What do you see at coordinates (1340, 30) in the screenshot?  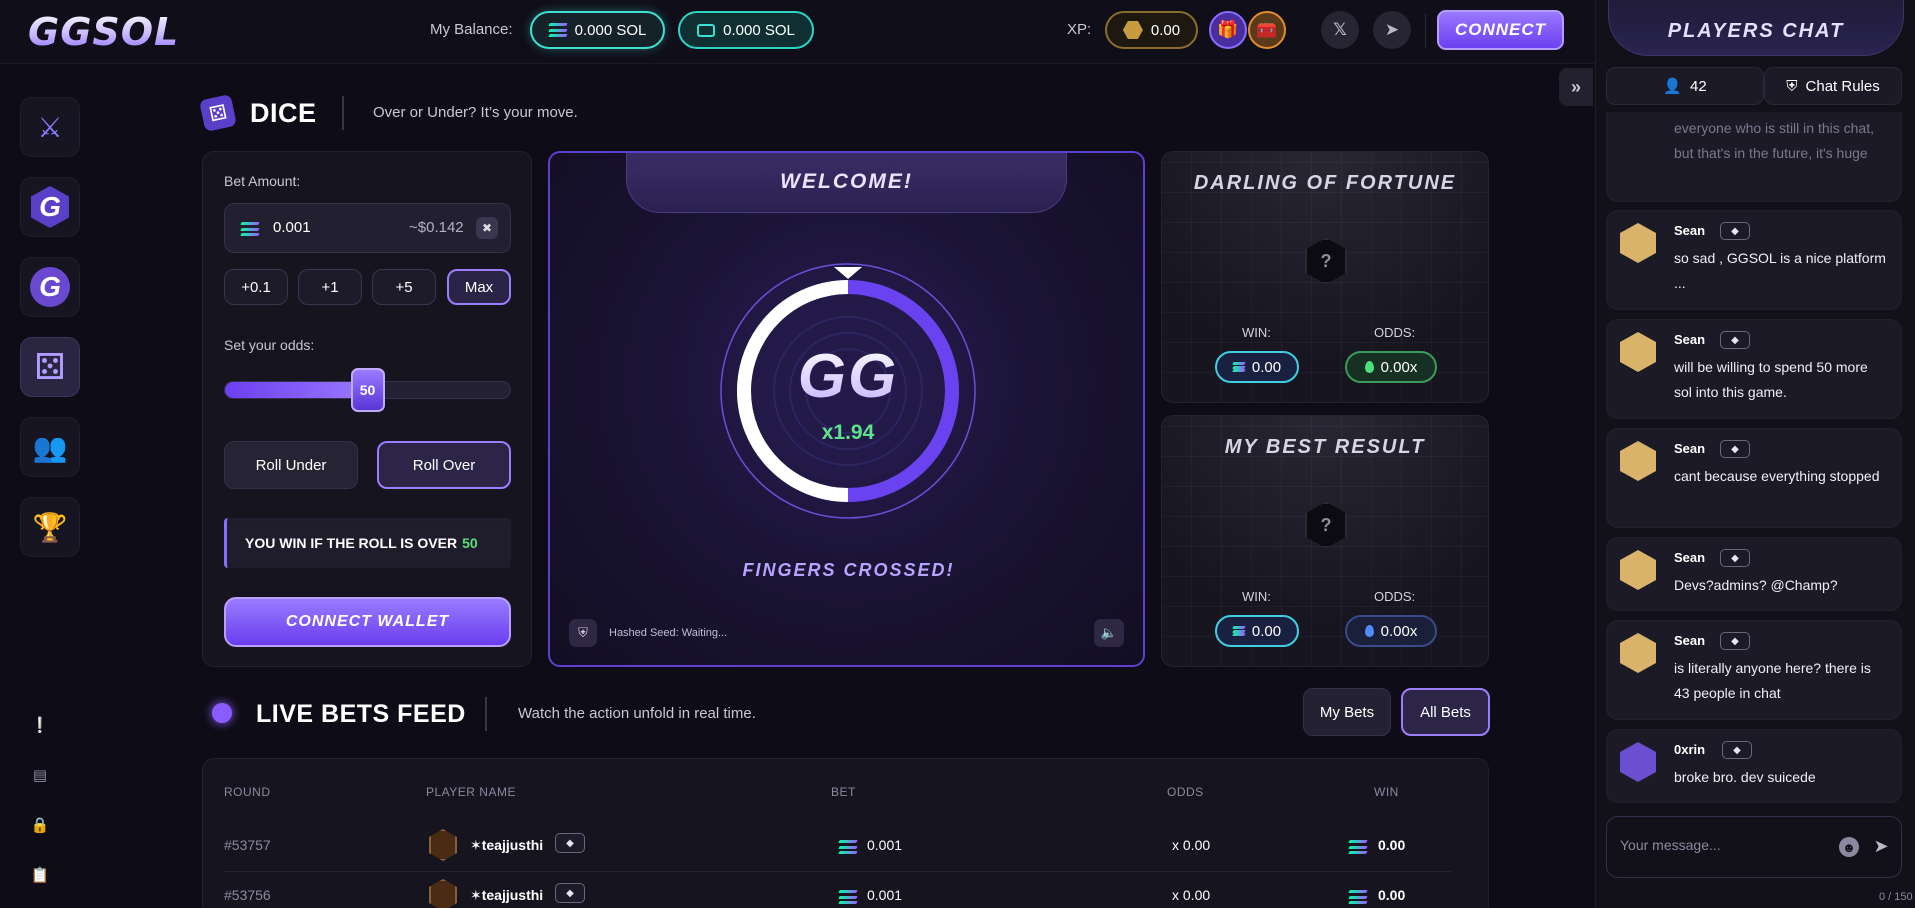 I see `x-social-button: 𝕏` at bounding box center [1340, 30].